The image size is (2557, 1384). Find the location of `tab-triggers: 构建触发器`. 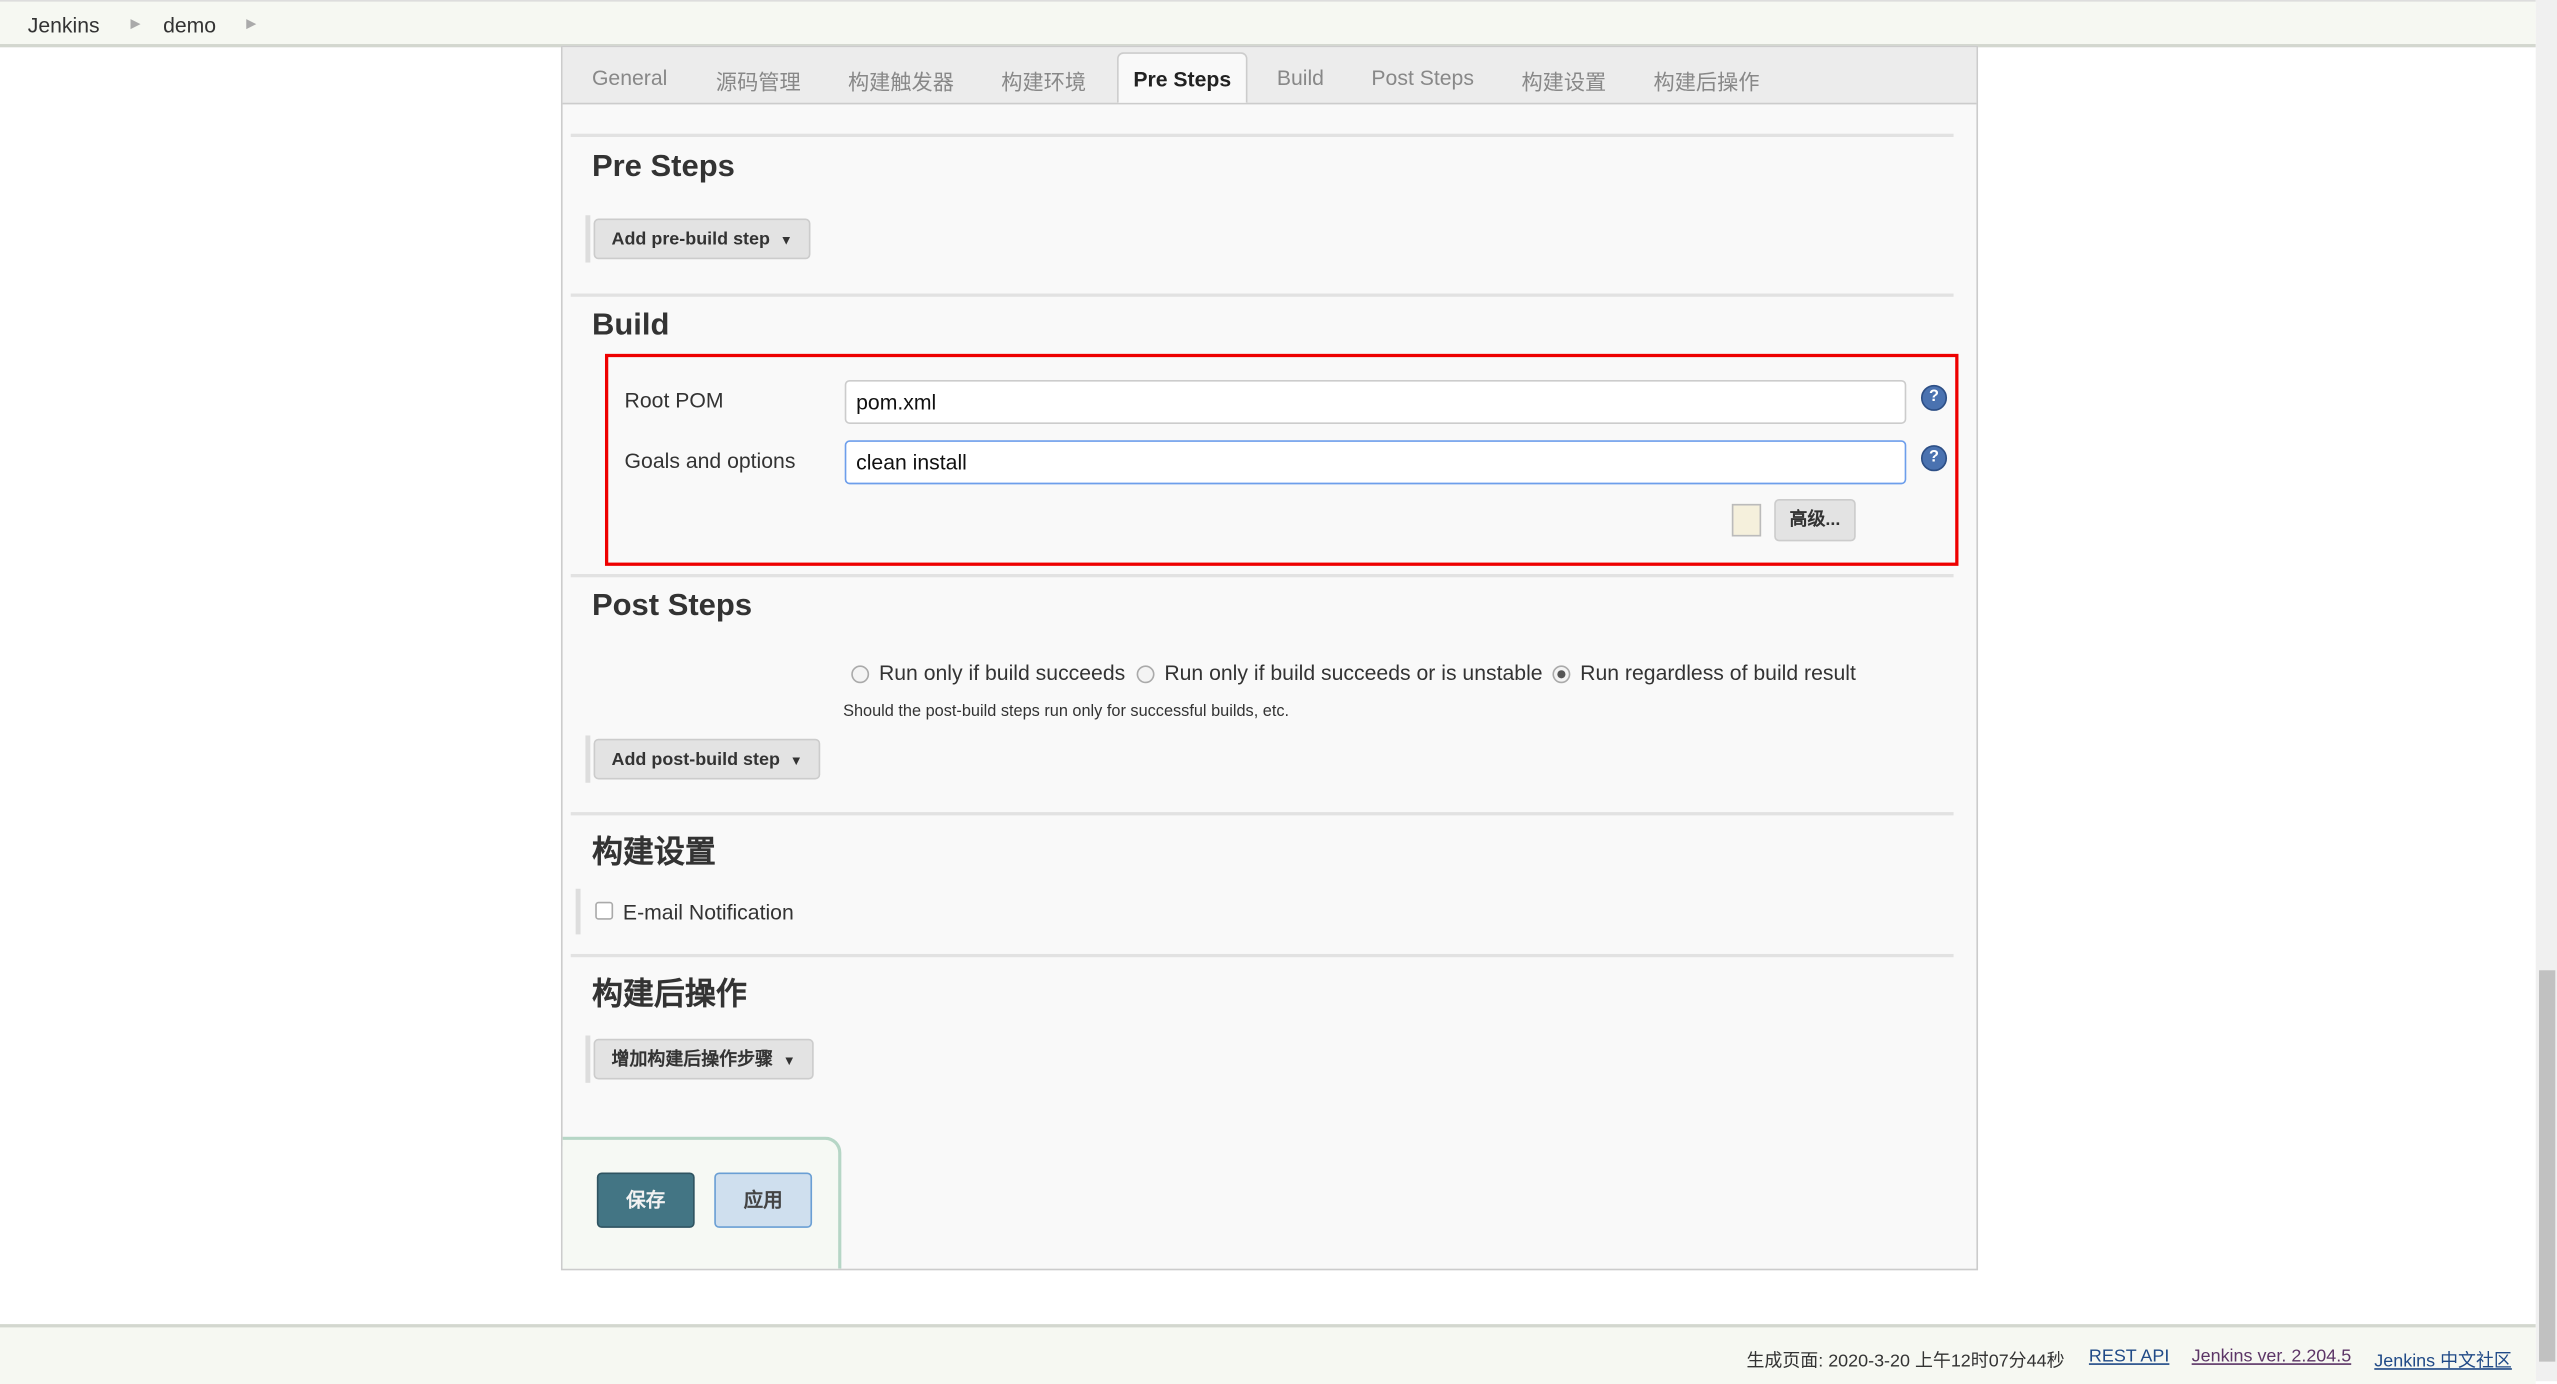

tab-triggers: 构建触发器 is located at coordinates (901, 80).